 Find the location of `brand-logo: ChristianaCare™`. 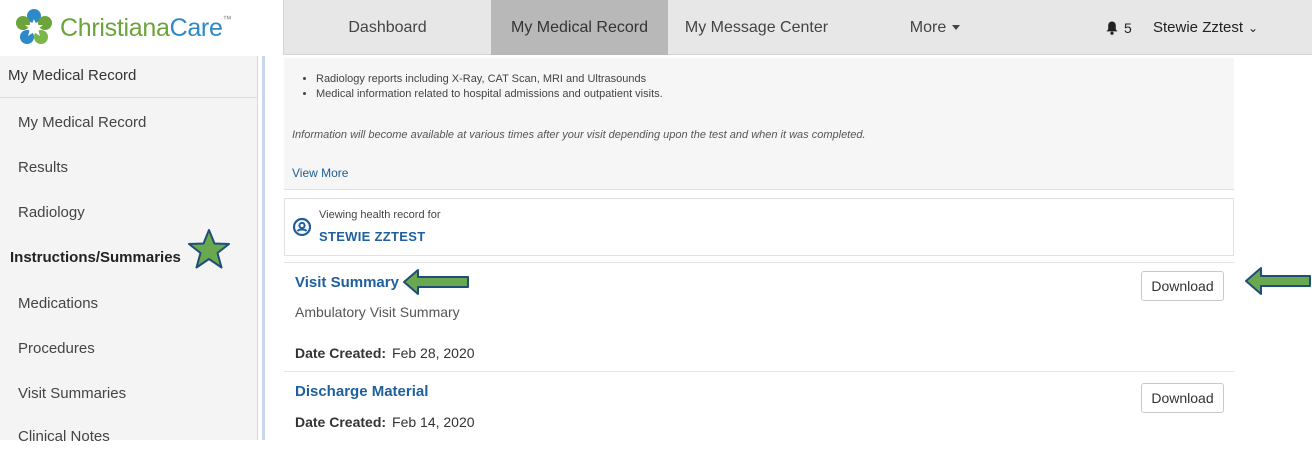

brand-logo: ChristianaCare™ is located at coordinates (142, 27).